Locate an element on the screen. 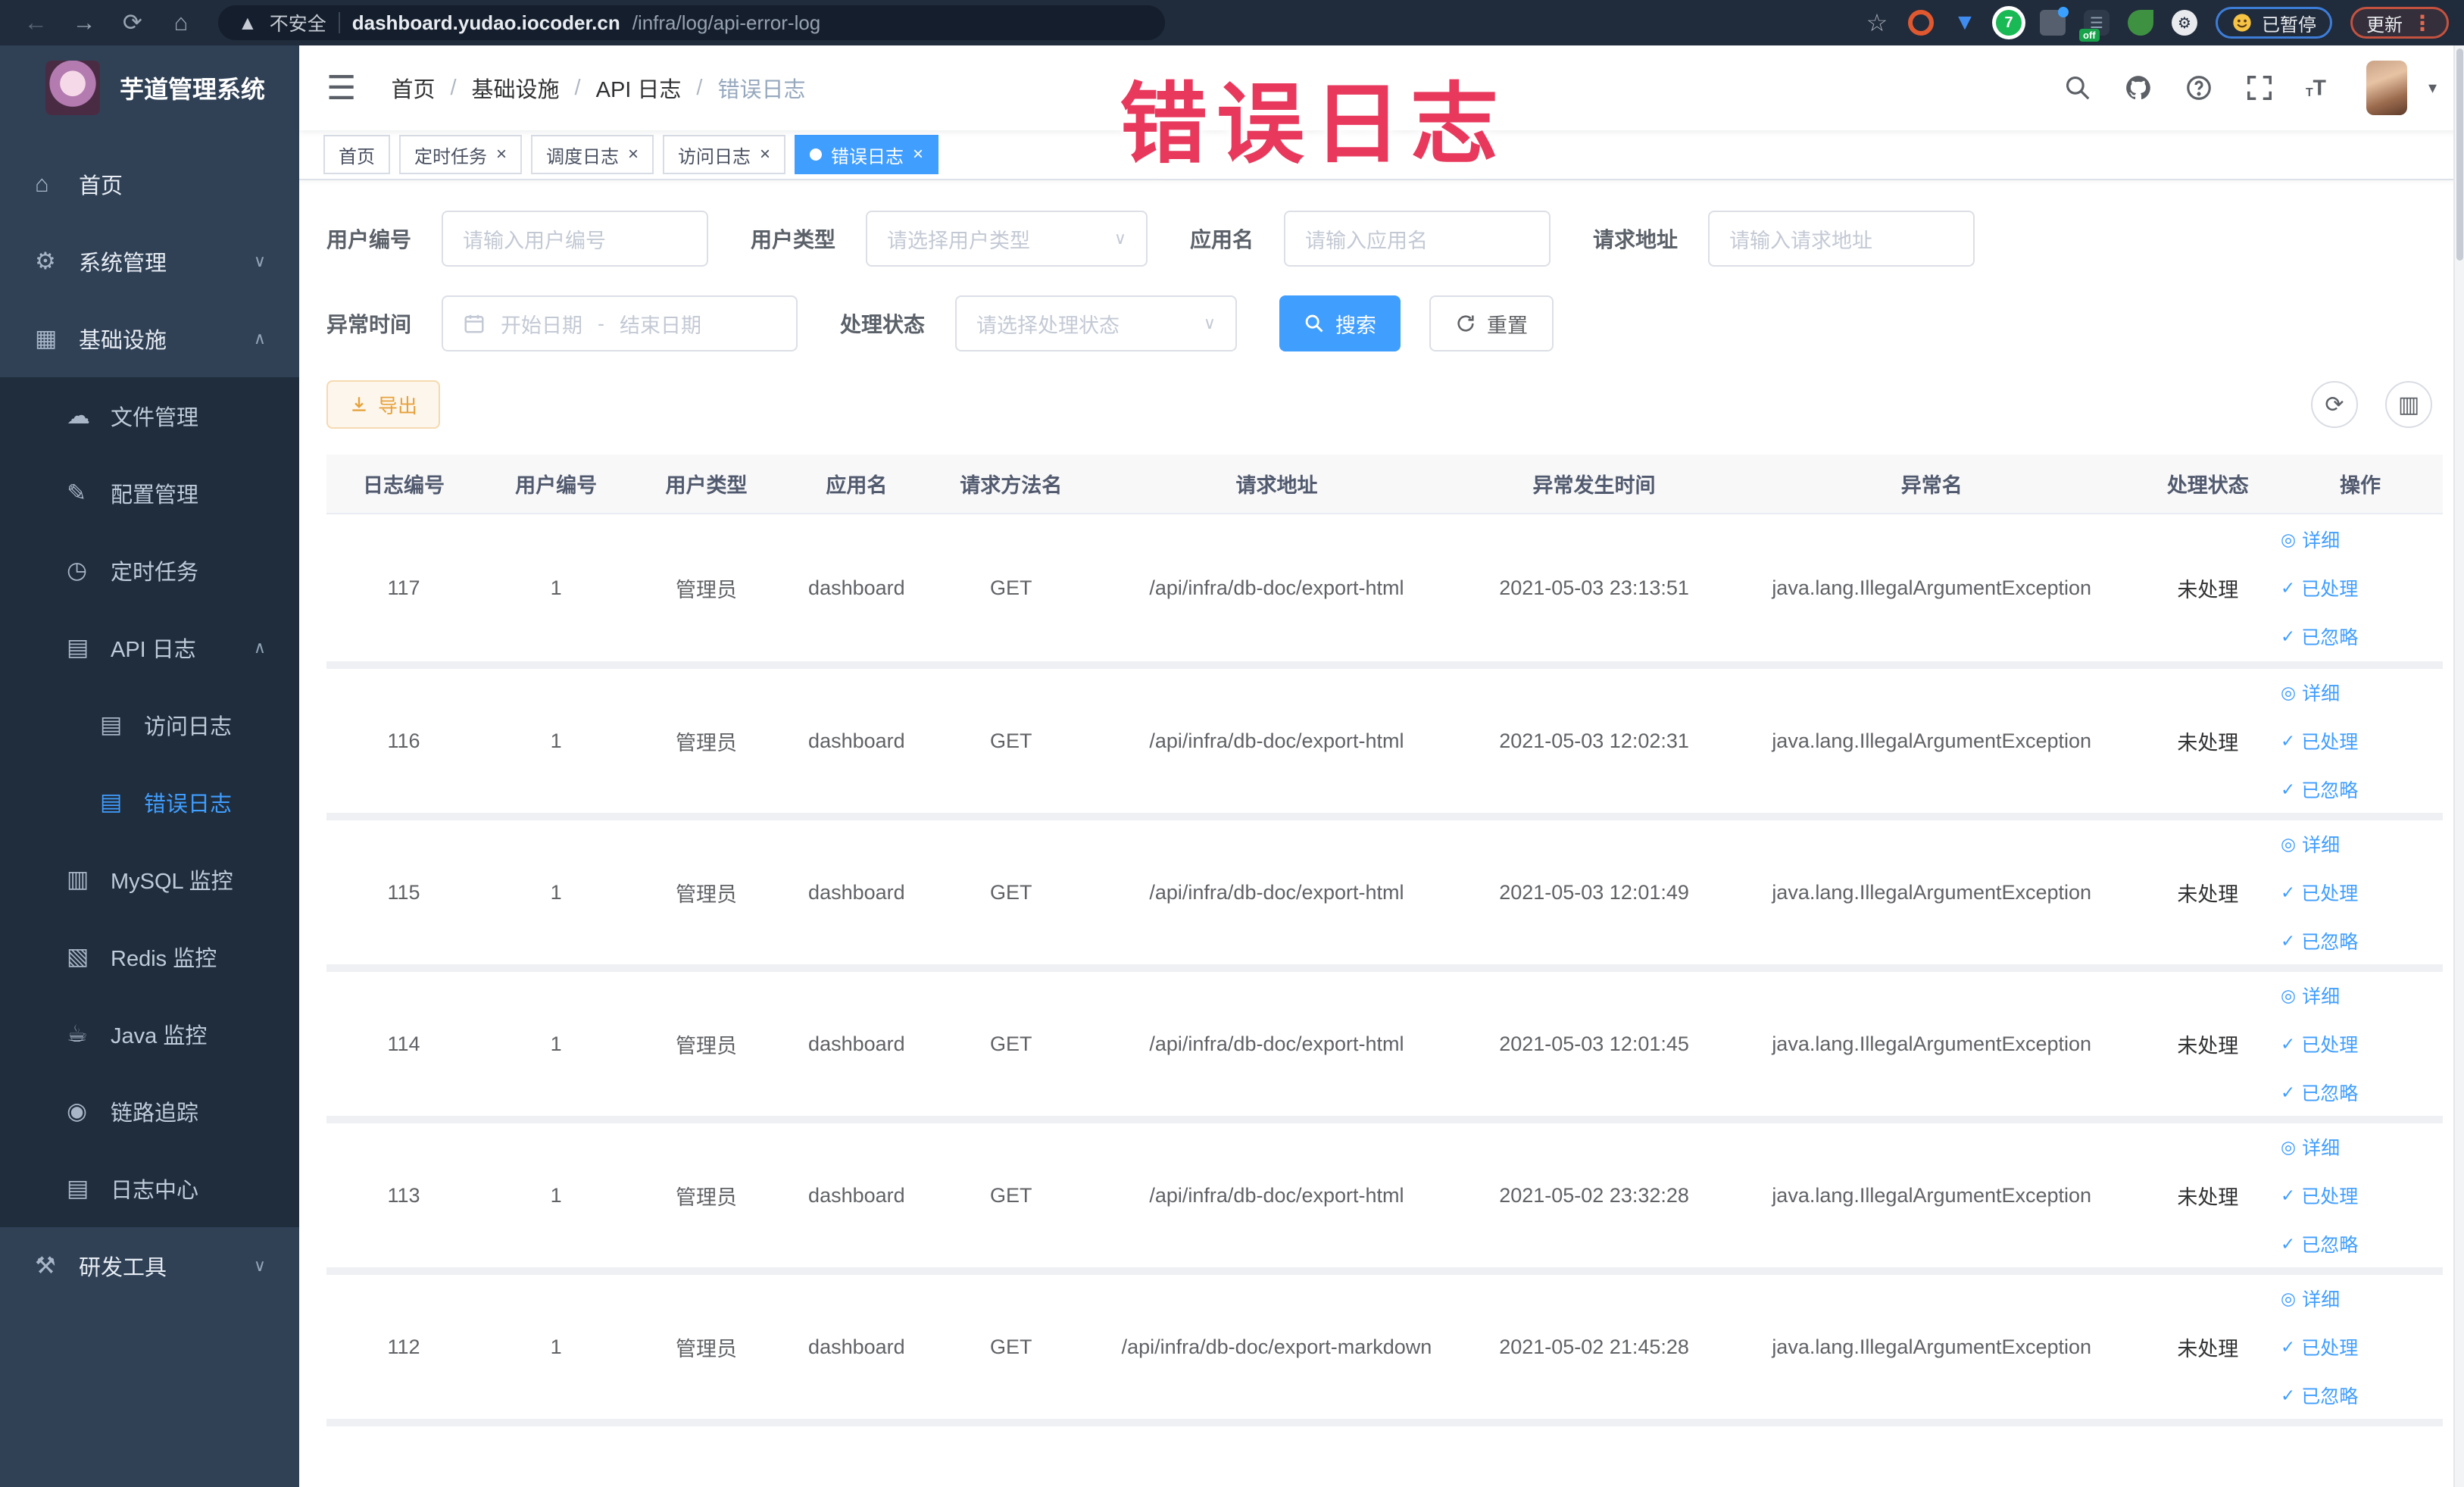 This screenshot has height=1487, width=2464. search-icon is located at coordinates (2077, 87).